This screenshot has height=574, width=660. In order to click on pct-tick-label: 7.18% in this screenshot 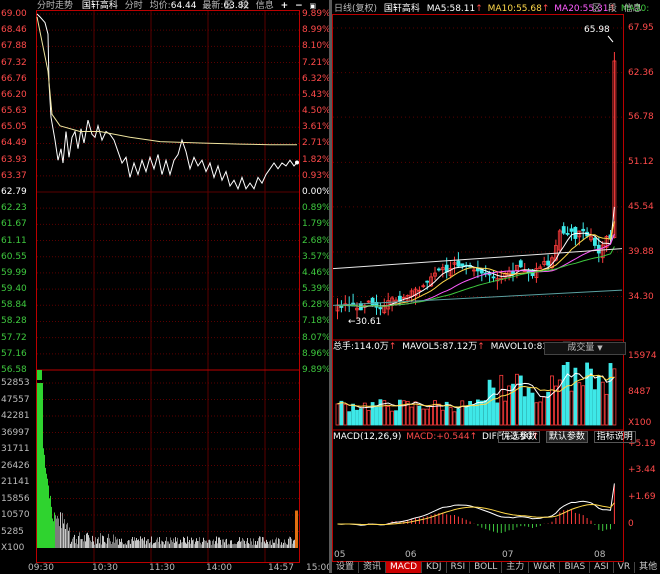, I will do `click(316, 321)`.